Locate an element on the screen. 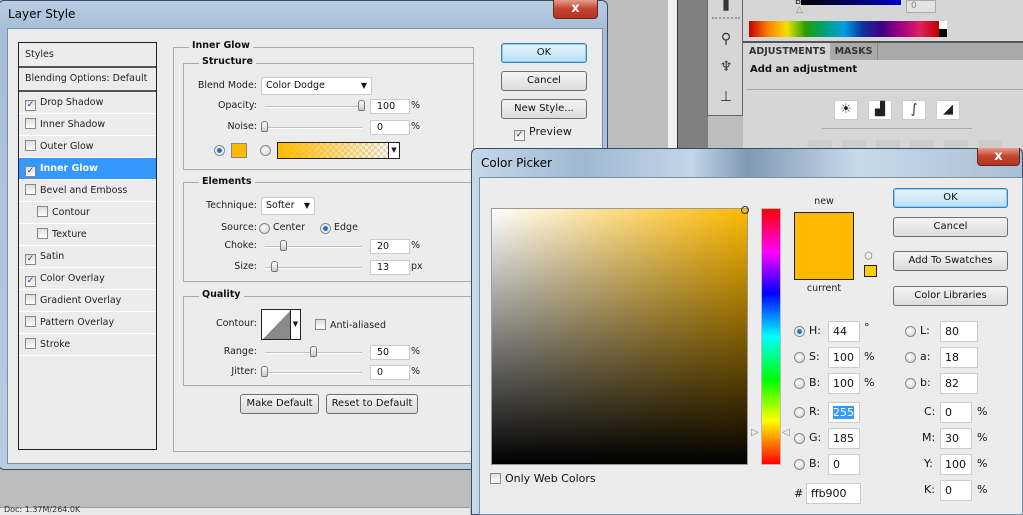  make-default-button: Make Default is located at coordinates (279, 404).